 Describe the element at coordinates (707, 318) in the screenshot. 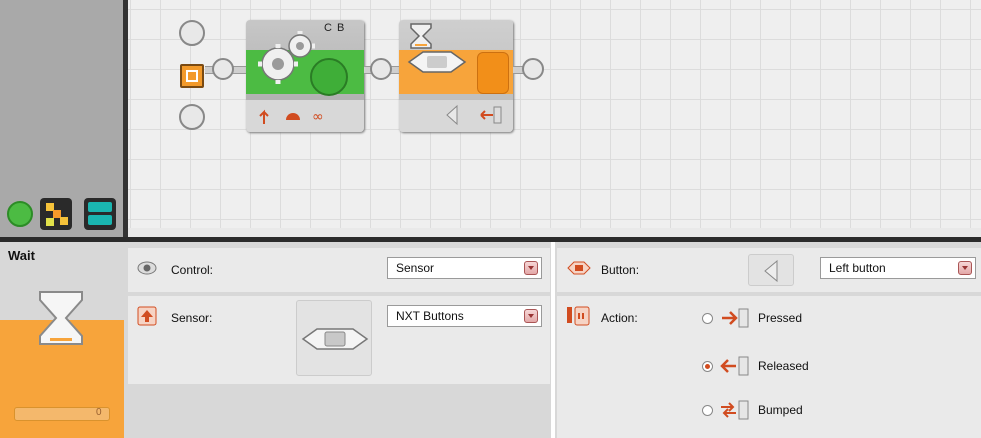

I see `pressed-radio` at that location.